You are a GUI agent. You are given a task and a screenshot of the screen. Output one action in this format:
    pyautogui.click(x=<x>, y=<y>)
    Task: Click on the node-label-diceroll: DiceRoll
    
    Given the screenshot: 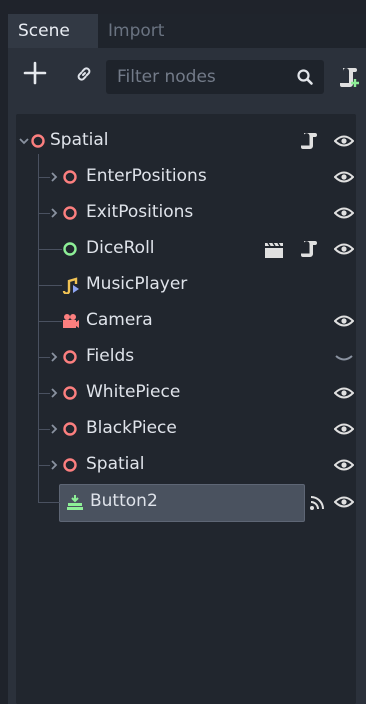 What is the action you would take?
    pyautogui.click(x=120, y=248)
    